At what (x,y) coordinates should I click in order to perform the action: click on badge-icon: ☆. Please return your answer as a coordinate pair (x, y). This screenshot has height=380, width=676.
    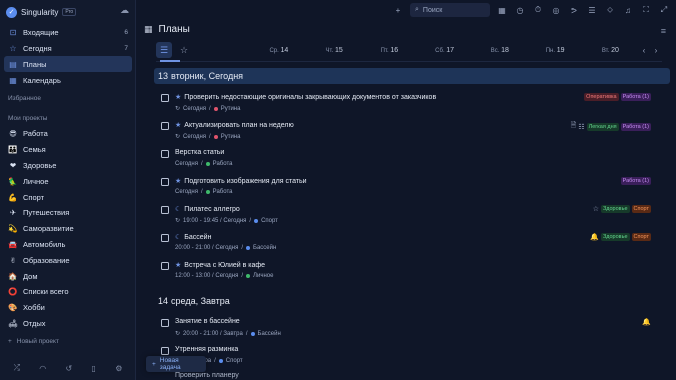
    Looking at the image, I should click on (596, 209).